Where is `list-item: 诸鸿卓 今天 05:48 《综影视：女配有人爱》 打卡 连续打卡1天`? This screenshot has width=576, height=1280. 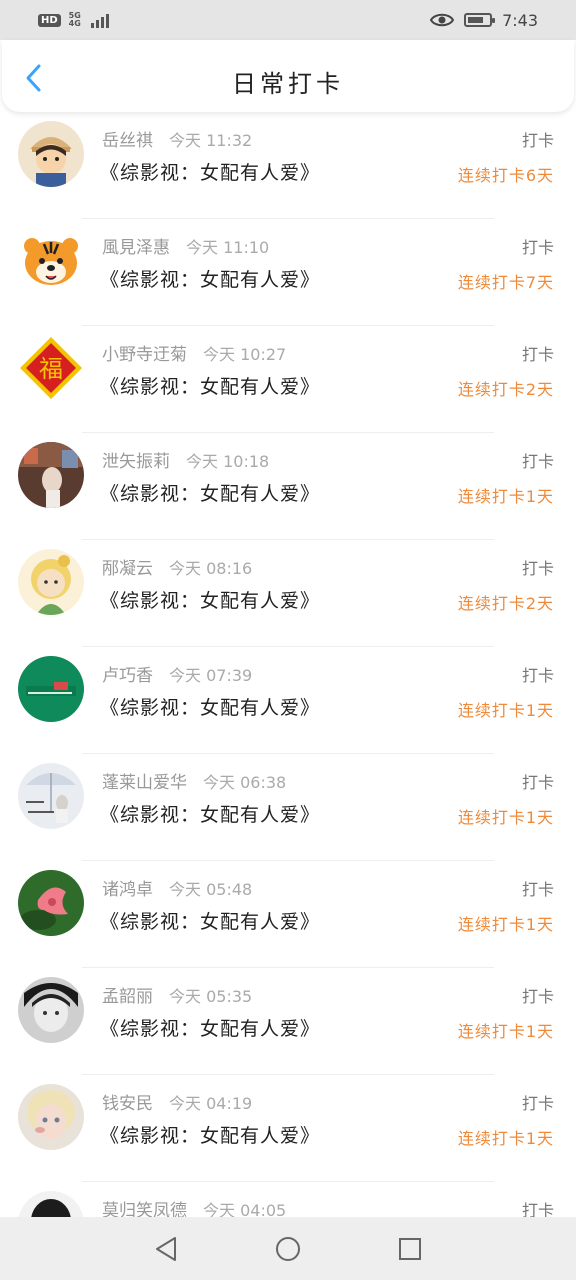 list-item: 诸鸿卓 今天 05:48 《综影视：女配有人爱》 打卡 连续打卡1天 is located at coordinates (288, 914).